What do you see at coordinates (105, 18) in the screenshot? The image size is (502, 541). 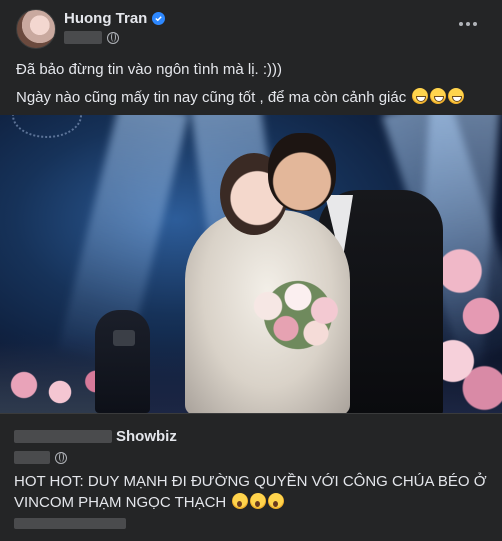 I see `author-name: Huong Tran` at bounding box center [105, 18].